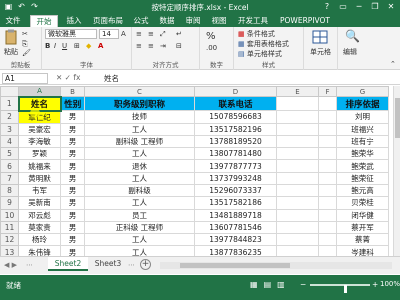 The width and height of the screenshot is (400, 300). I want to click on cells-button: 单元格, so click(320, 52).